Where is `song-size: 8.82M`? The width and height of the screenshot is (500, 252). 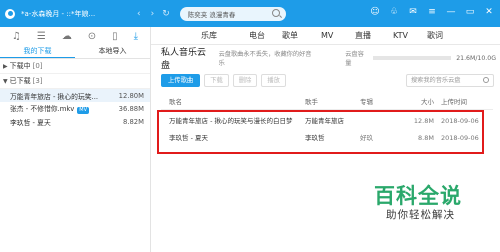
song-size: 8.82M is located at coordinates (133, 121).